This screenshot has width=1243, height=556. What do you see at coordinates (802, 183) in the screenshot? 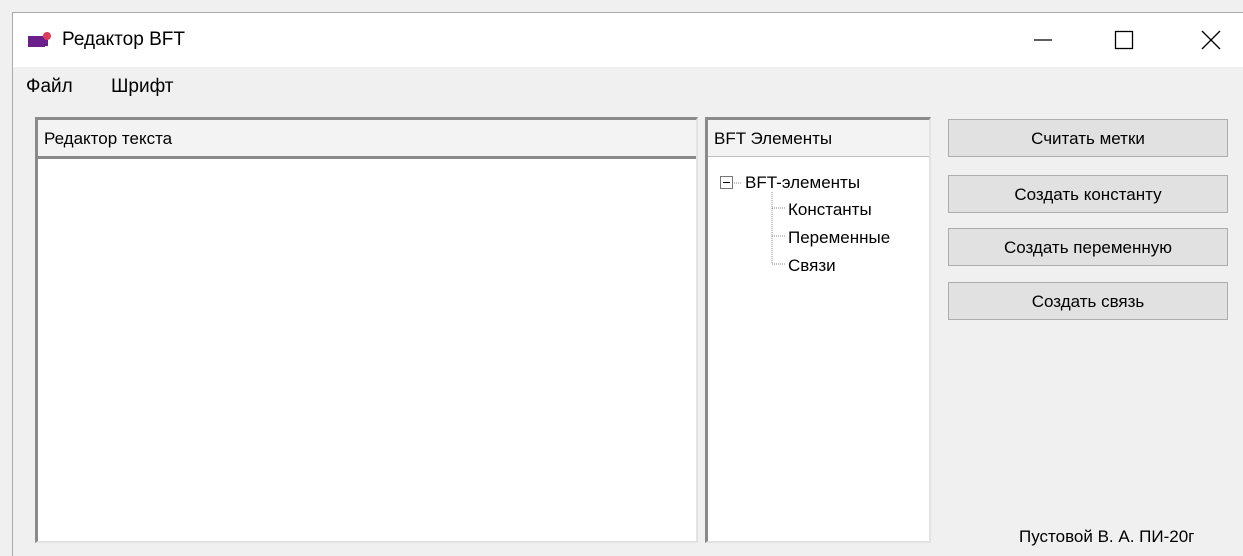
I see `tree-root-node: BFT-элементы` at bounding box center [802, 183].